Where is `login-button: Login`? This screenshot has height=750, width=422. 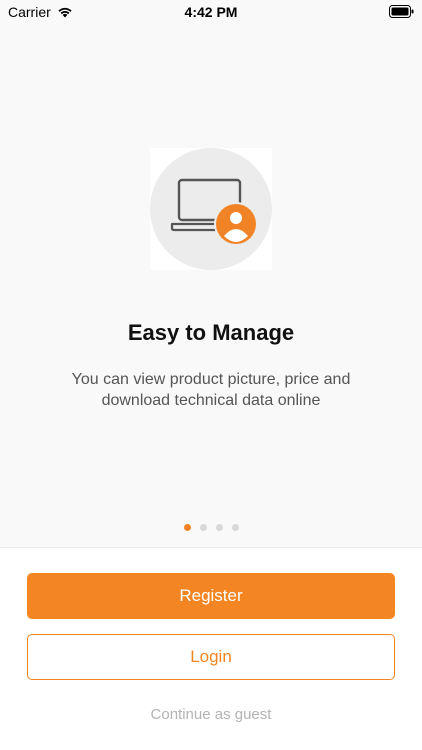 login-button: Login is located at coordinates (211, 657).